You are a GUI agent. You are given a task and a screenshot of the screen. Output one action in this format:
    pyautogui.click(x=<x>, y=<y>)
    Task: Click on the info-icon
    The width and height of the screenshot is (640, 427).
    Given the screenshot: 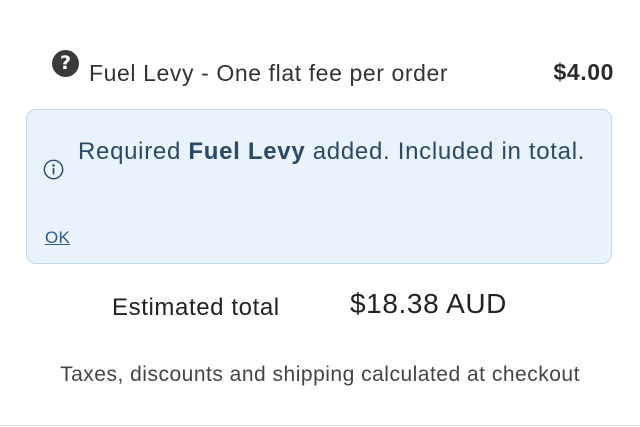 What is the action you would take?
    pyautogui.click(x=53, y=169)
    